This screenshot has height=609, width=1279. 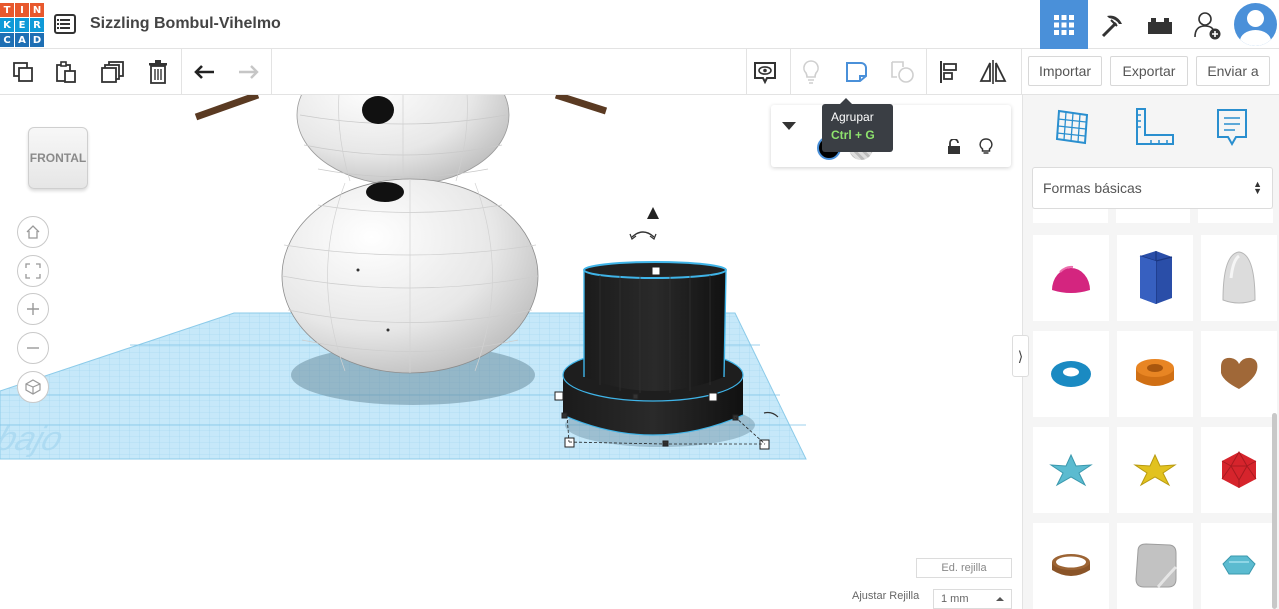 I want to click on user-avatar, so click(x=1255, y=24).